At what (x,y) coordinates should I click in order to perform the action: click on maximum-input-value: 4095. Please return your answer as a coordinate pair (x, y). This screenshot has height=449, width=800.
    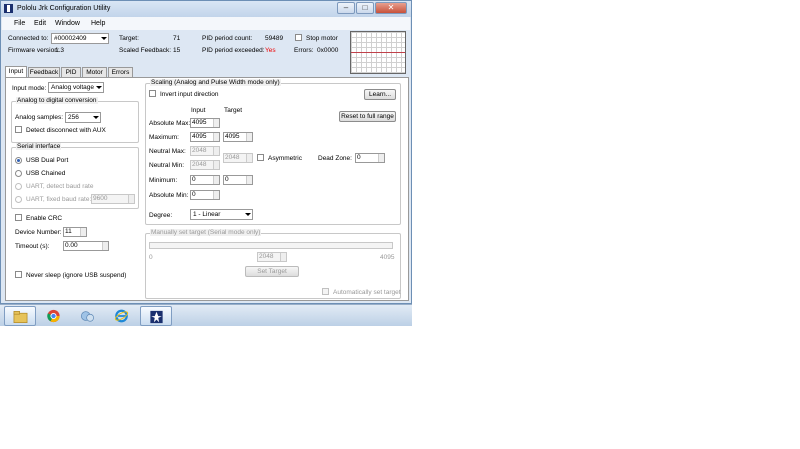
    Looking at the image, I should click on (199, 136).